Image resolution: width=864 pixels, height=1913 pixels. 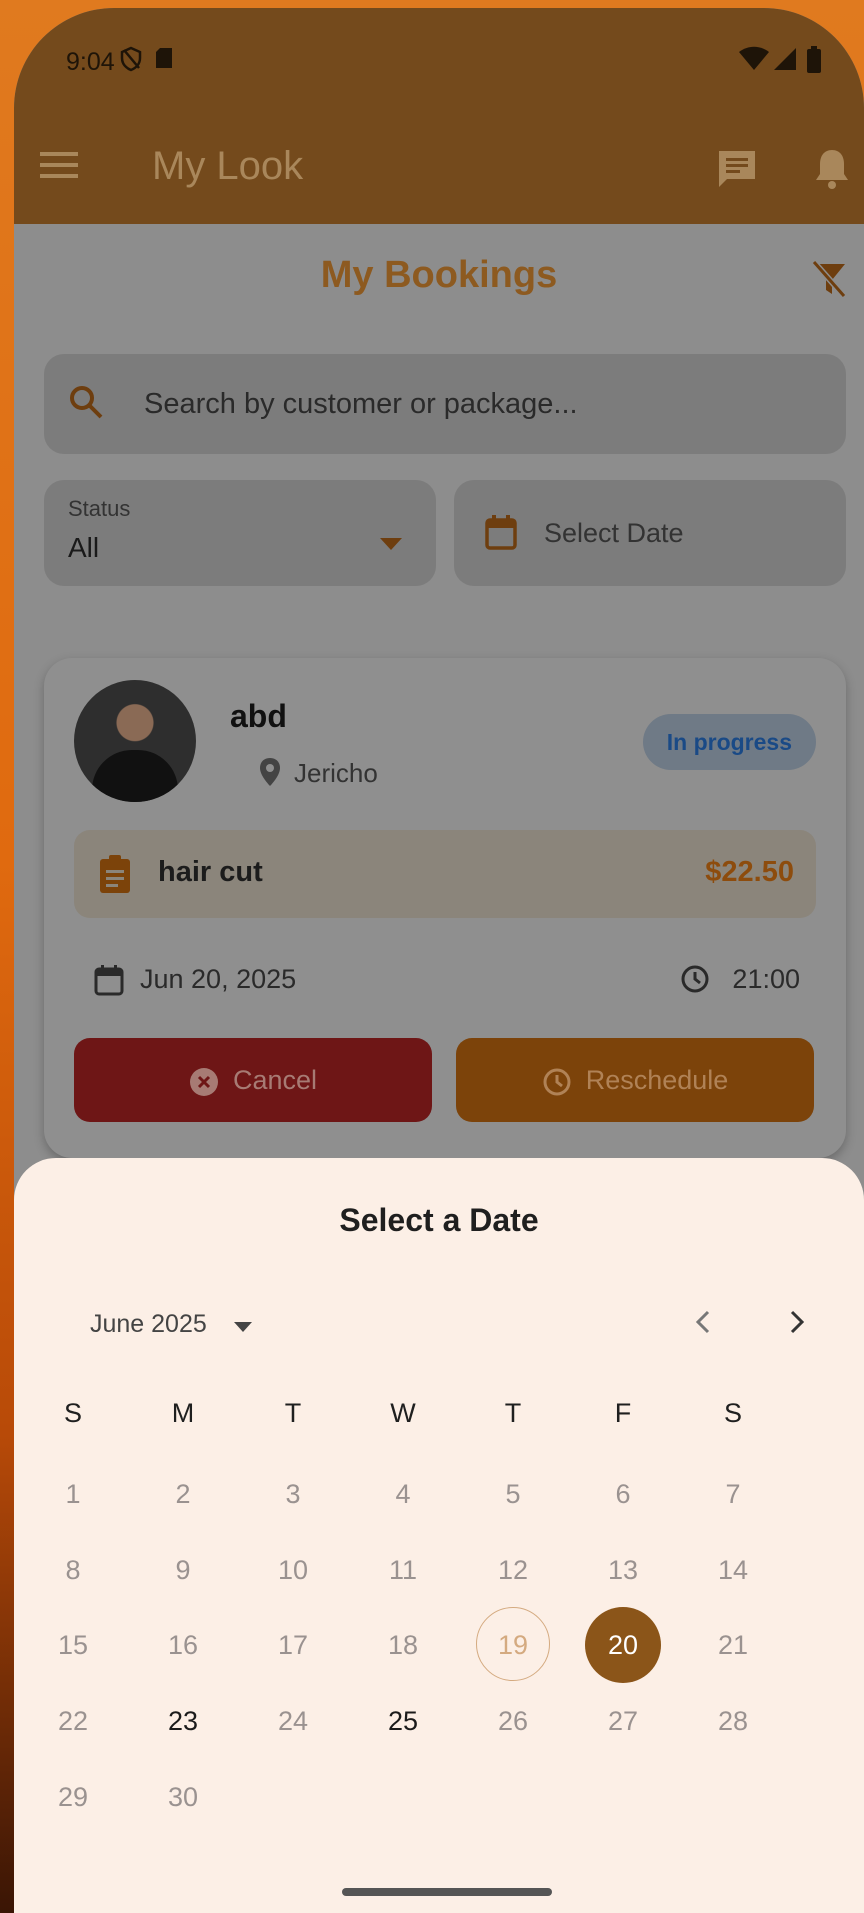 I want to click on calendar-day: 28, so click(x=733, y=1721).